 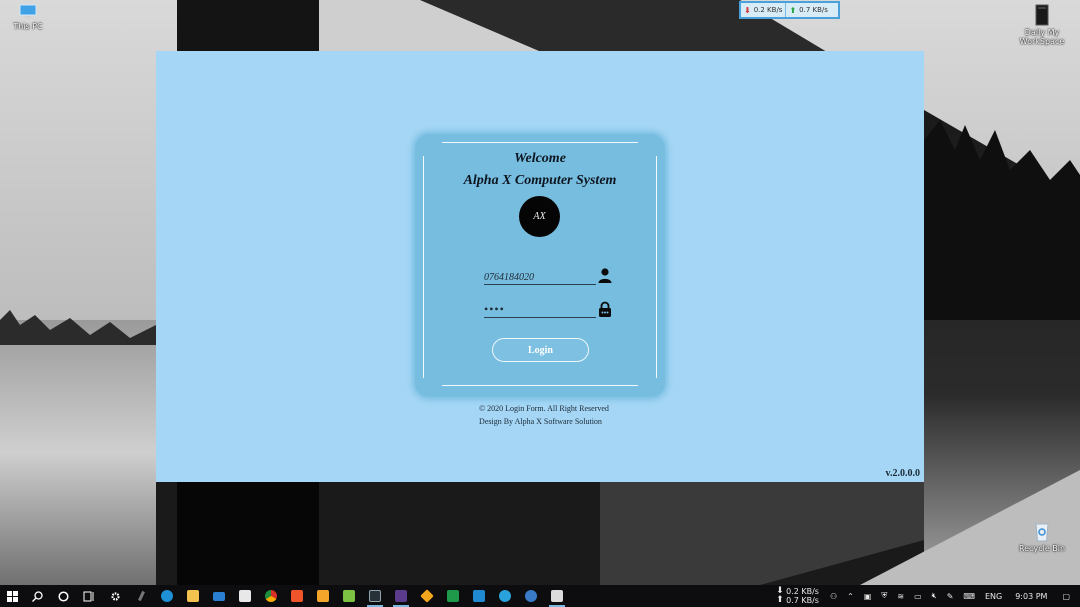 I want to click on app-button, so click(x=401, y=596).